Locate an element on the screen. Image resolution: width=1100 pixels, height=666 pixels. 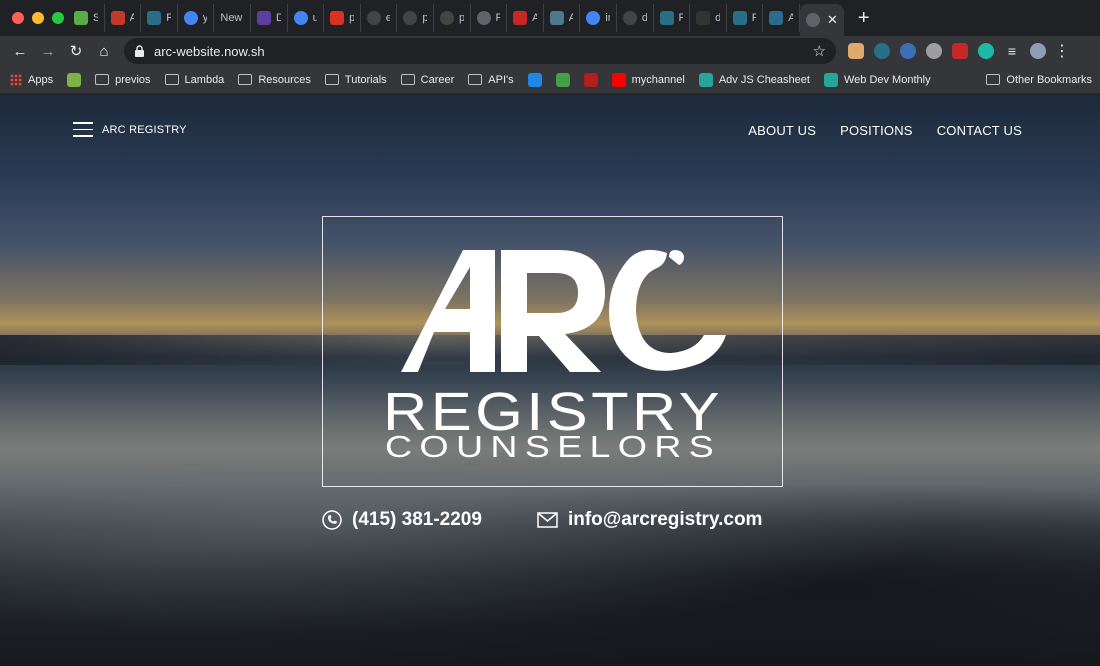
tab: Sc is located at coordinates (86, 18).